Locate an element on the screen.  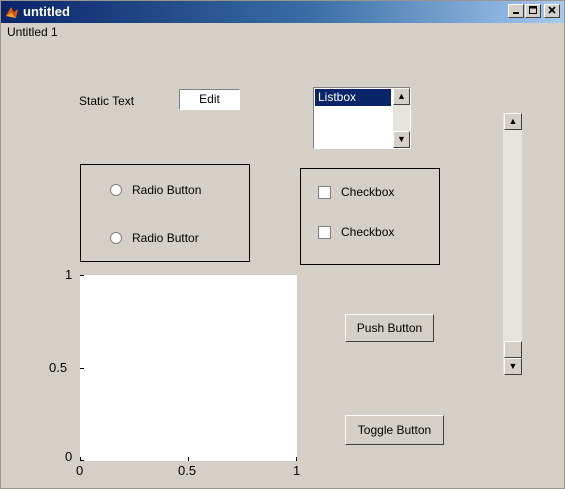
vertical-slider: ▲ ▼ is located at coordinates (512, 244).